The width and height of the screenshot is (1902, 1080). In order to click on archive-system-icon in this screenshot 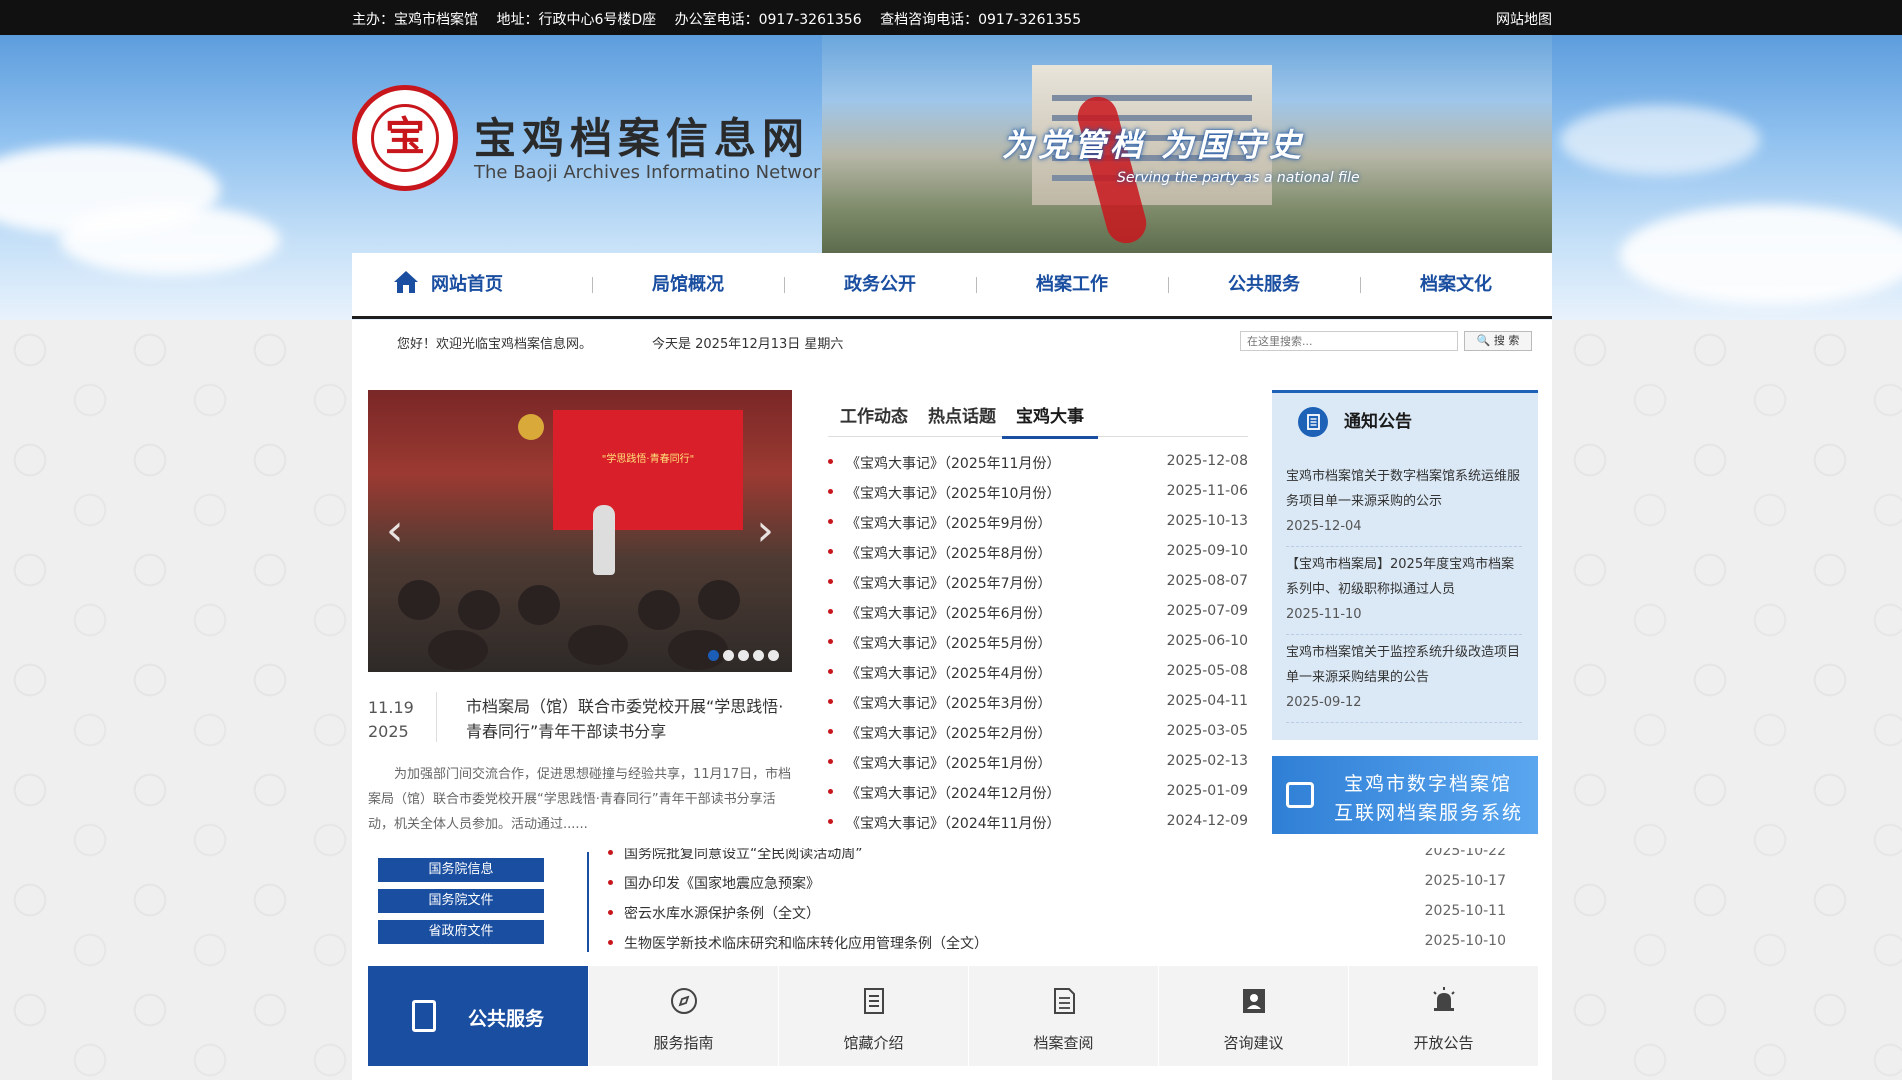, I will do `click(1300, 795)`.